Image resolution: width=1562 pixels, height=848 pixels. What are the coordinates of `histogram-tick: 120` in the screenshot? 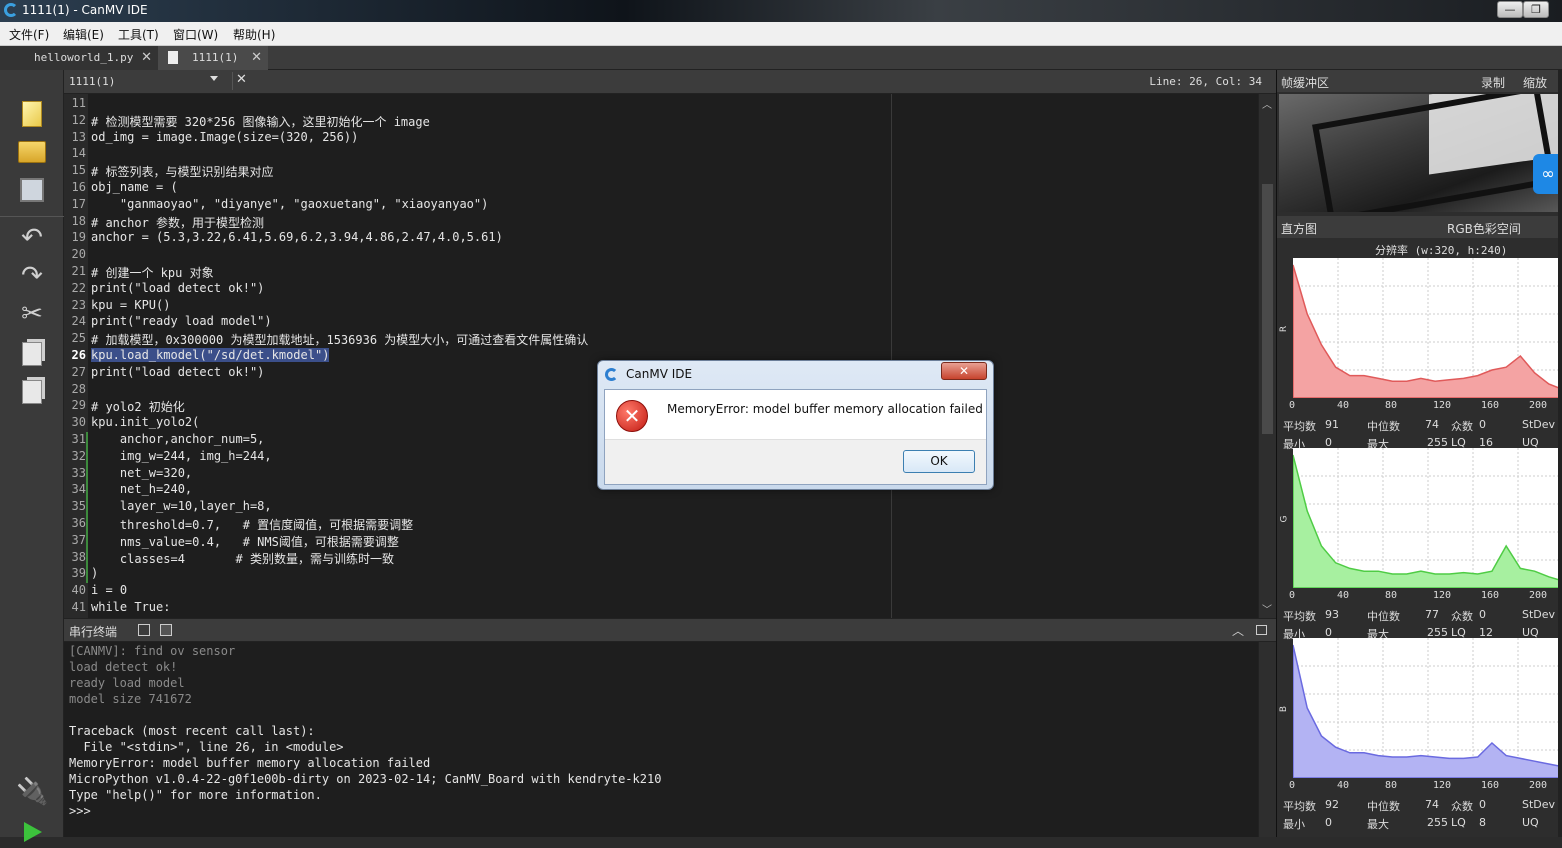 It's located at (1442, 785).